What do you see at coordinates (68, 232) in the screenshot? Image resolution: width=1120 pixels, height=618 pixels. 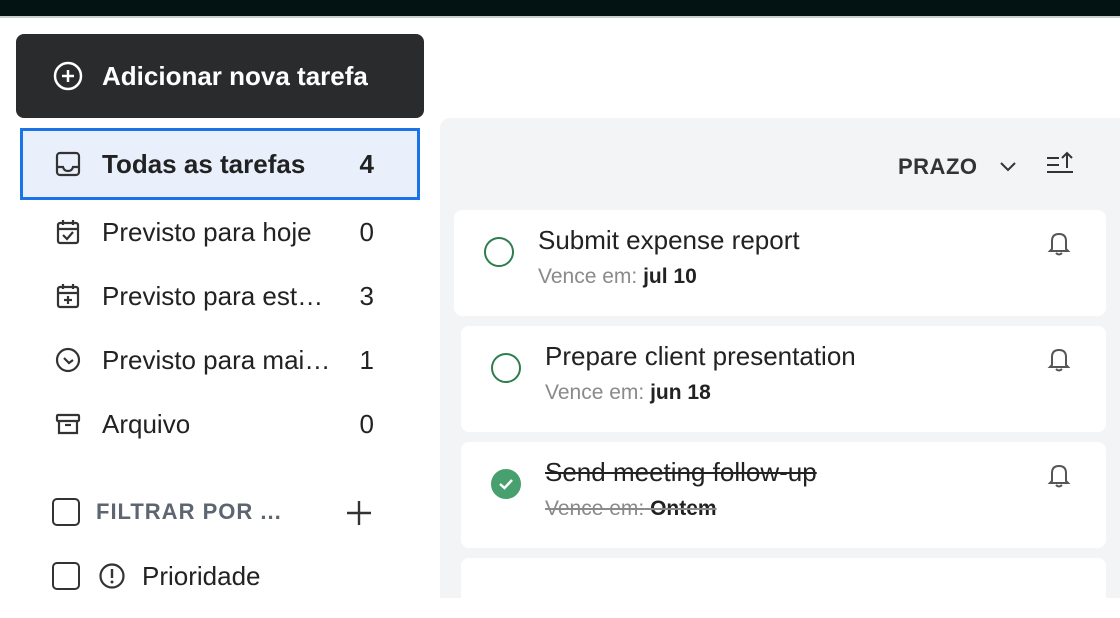 I see `calendar-check-icon` at bounding box center [68, 232].